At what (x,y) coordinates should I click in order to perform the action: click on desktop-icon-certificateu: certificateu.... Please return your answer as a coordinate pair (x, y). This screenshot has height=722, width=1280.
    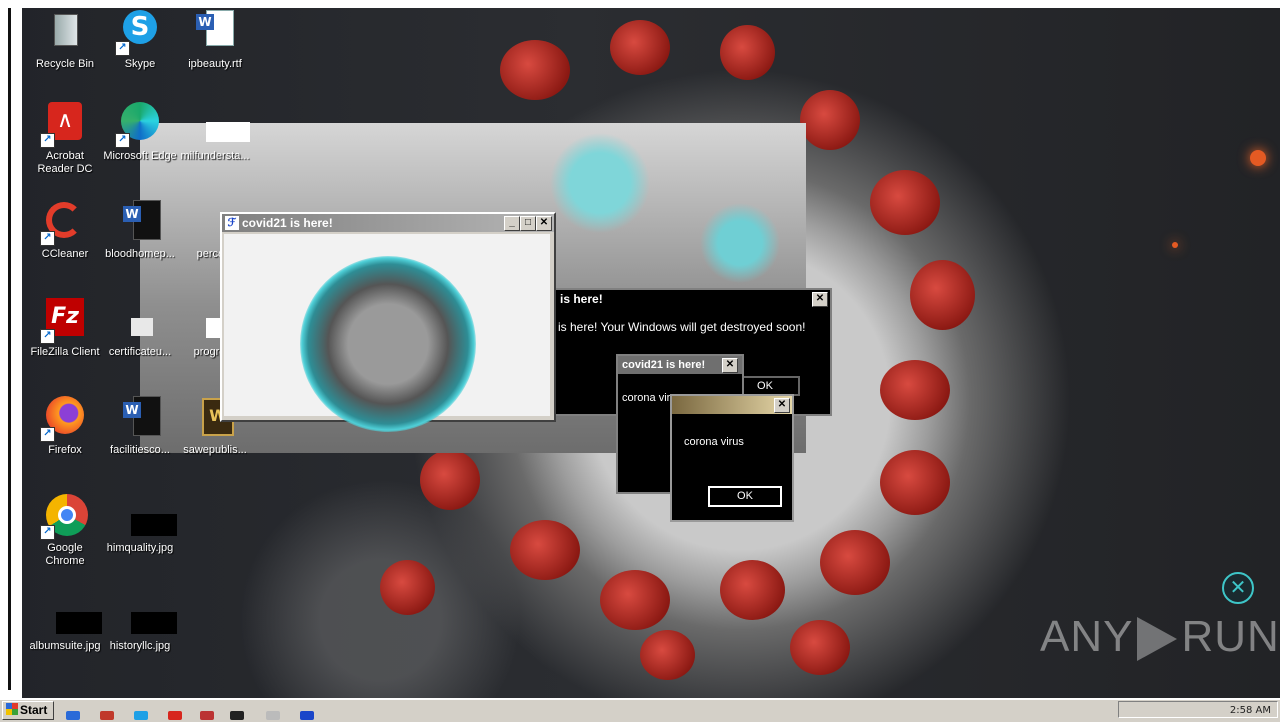
    Looking at the image, I should click on (140, 327).